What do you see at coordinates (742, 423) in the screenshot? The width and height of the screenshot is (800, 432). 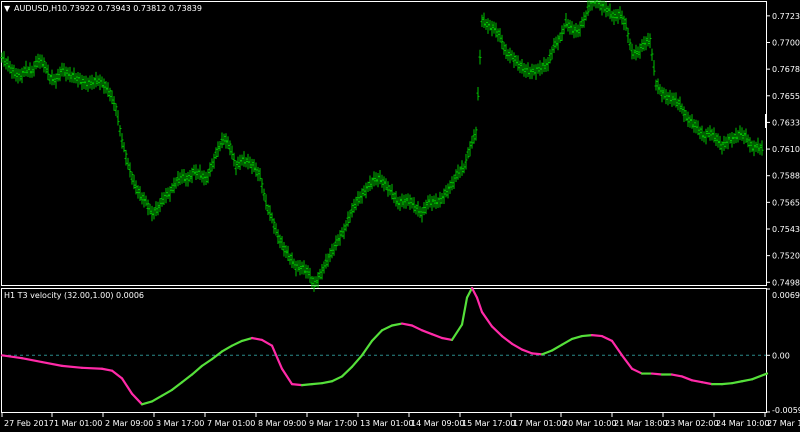 I see `time-tick-label: 24 Mar 10:00` at bounding box center [742, 423].